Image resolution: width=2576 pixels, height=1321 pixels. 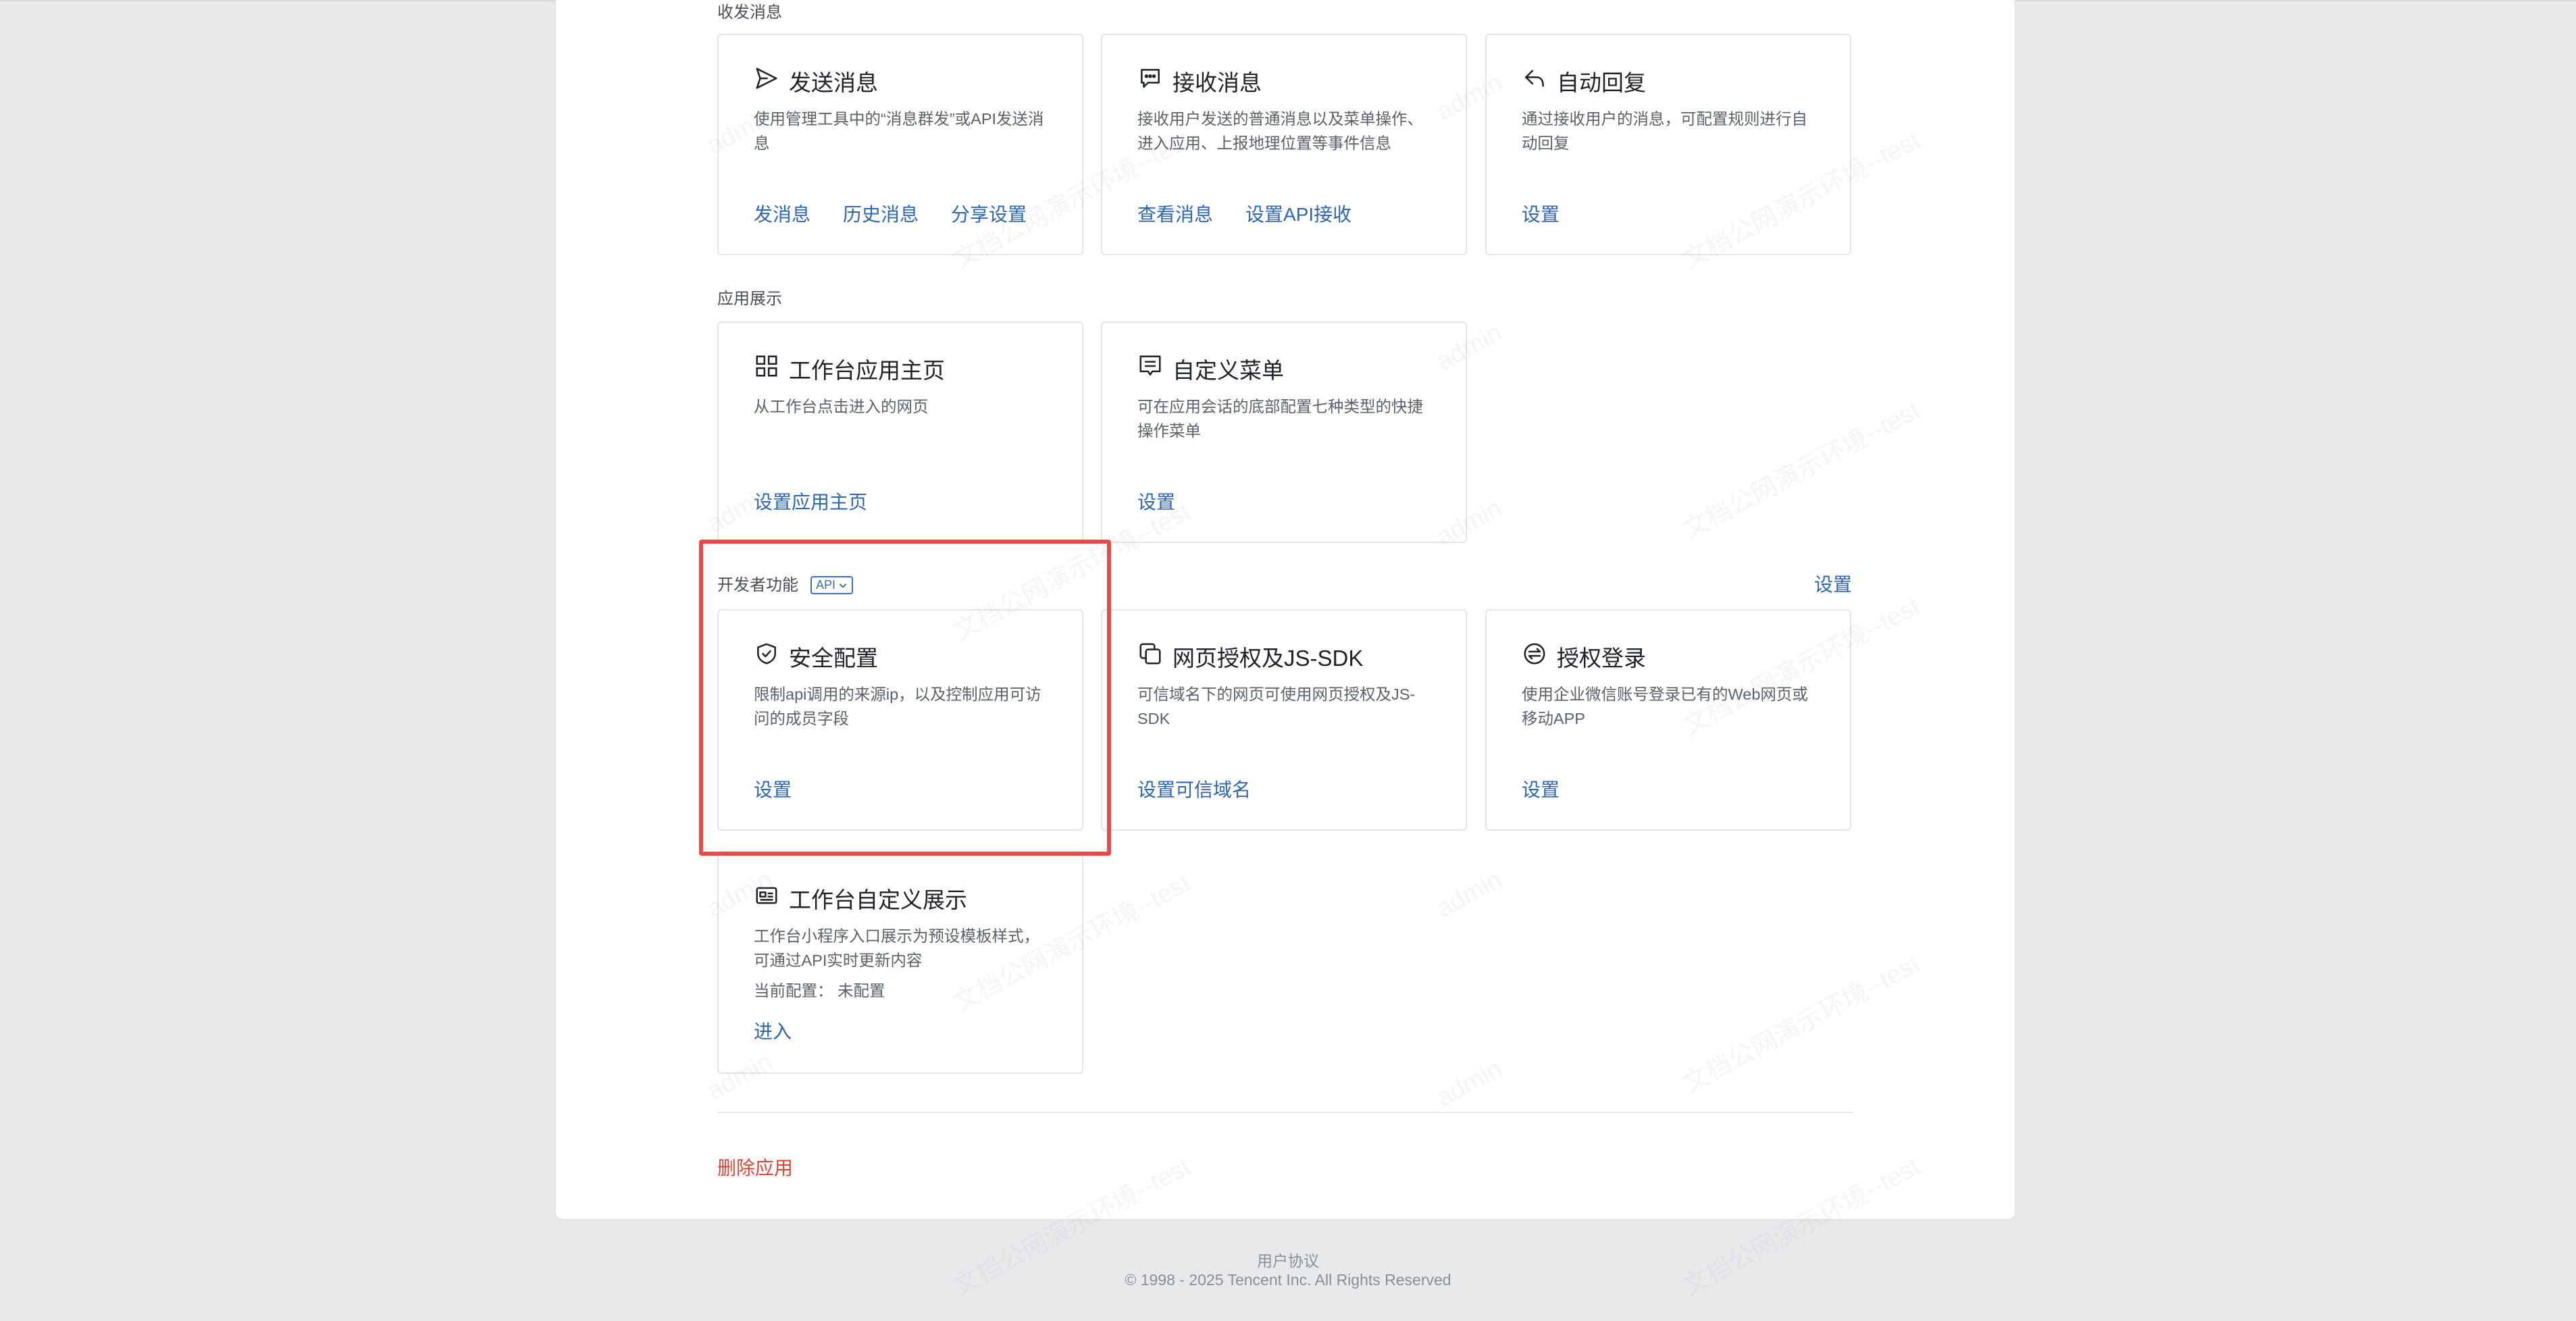 I want to click on card-description: 接收用户发送的普通消息以及菜单操作、进入应用、上报地理位置等事件信息, so click(x=1280, y=131).